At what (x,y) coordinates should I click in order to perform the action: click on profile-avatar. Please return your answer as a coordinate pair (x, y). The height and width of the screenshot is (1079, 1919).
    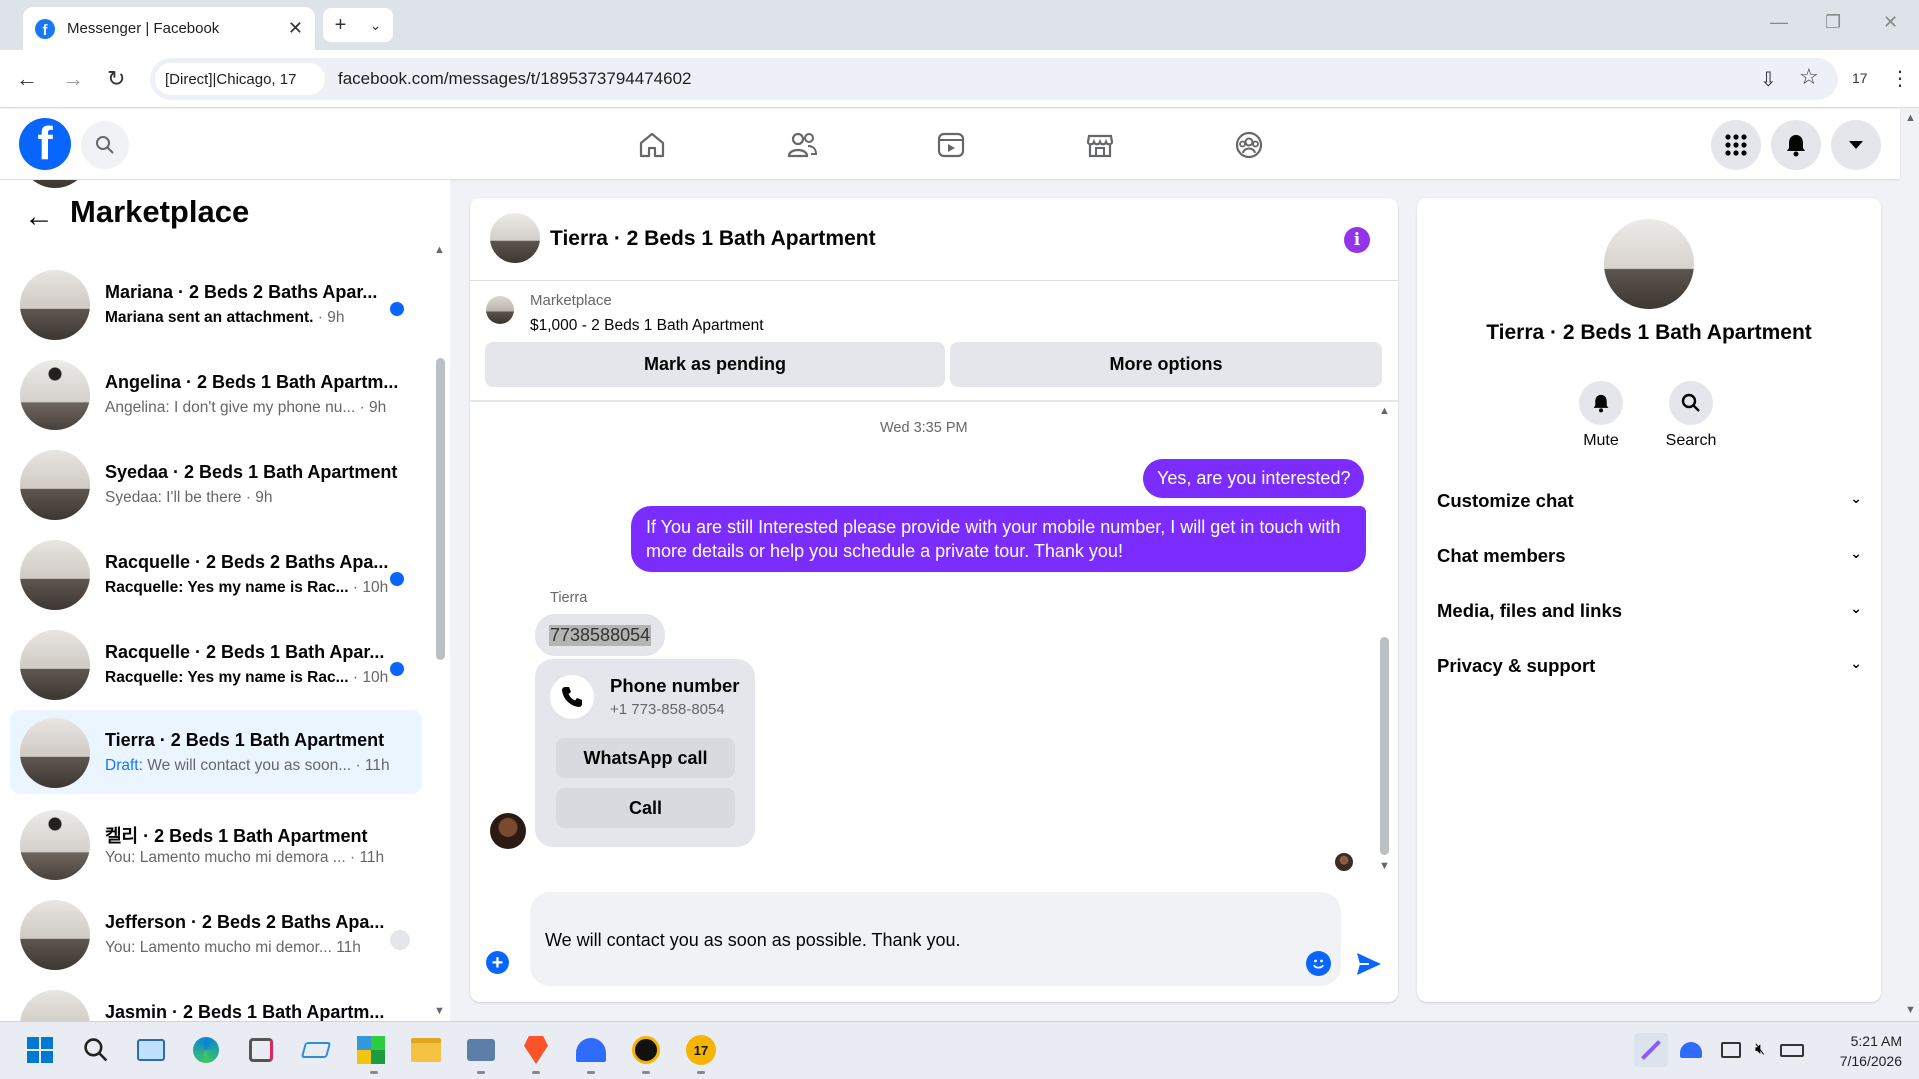
    Looking at the image, I should click on (1649, 264).